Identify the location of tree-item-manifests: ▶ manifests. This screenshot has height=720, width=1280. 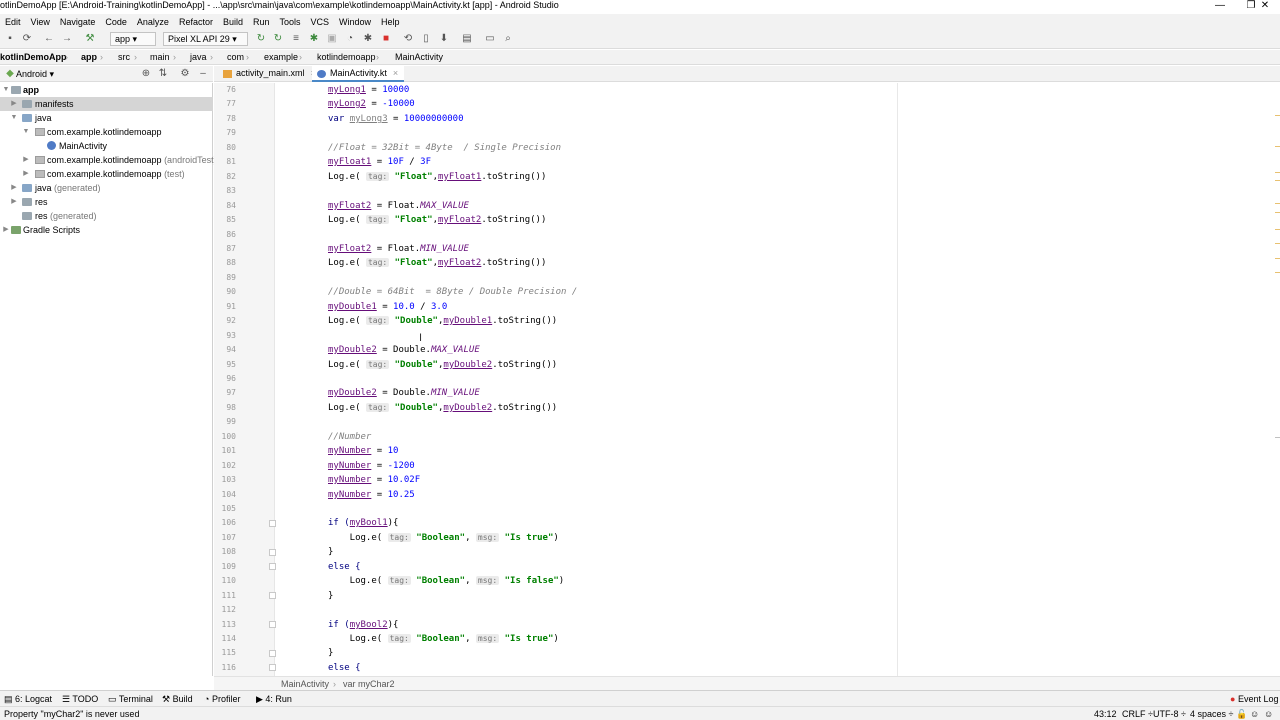
(106, 104).